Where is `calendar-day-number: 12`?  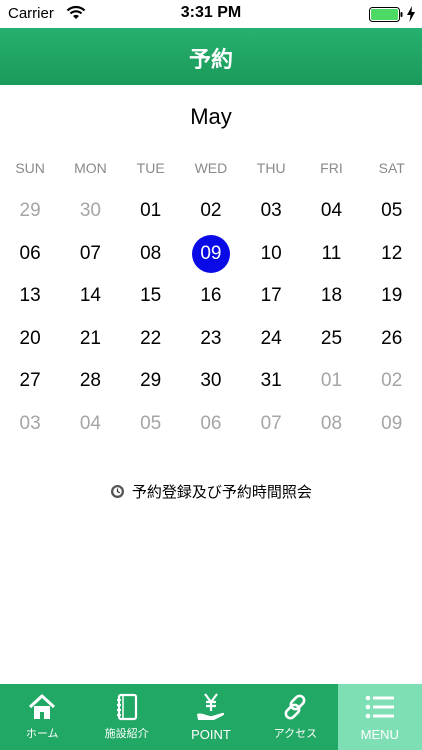 calendar-day-number: 12 is located at coordinates (392, 253).